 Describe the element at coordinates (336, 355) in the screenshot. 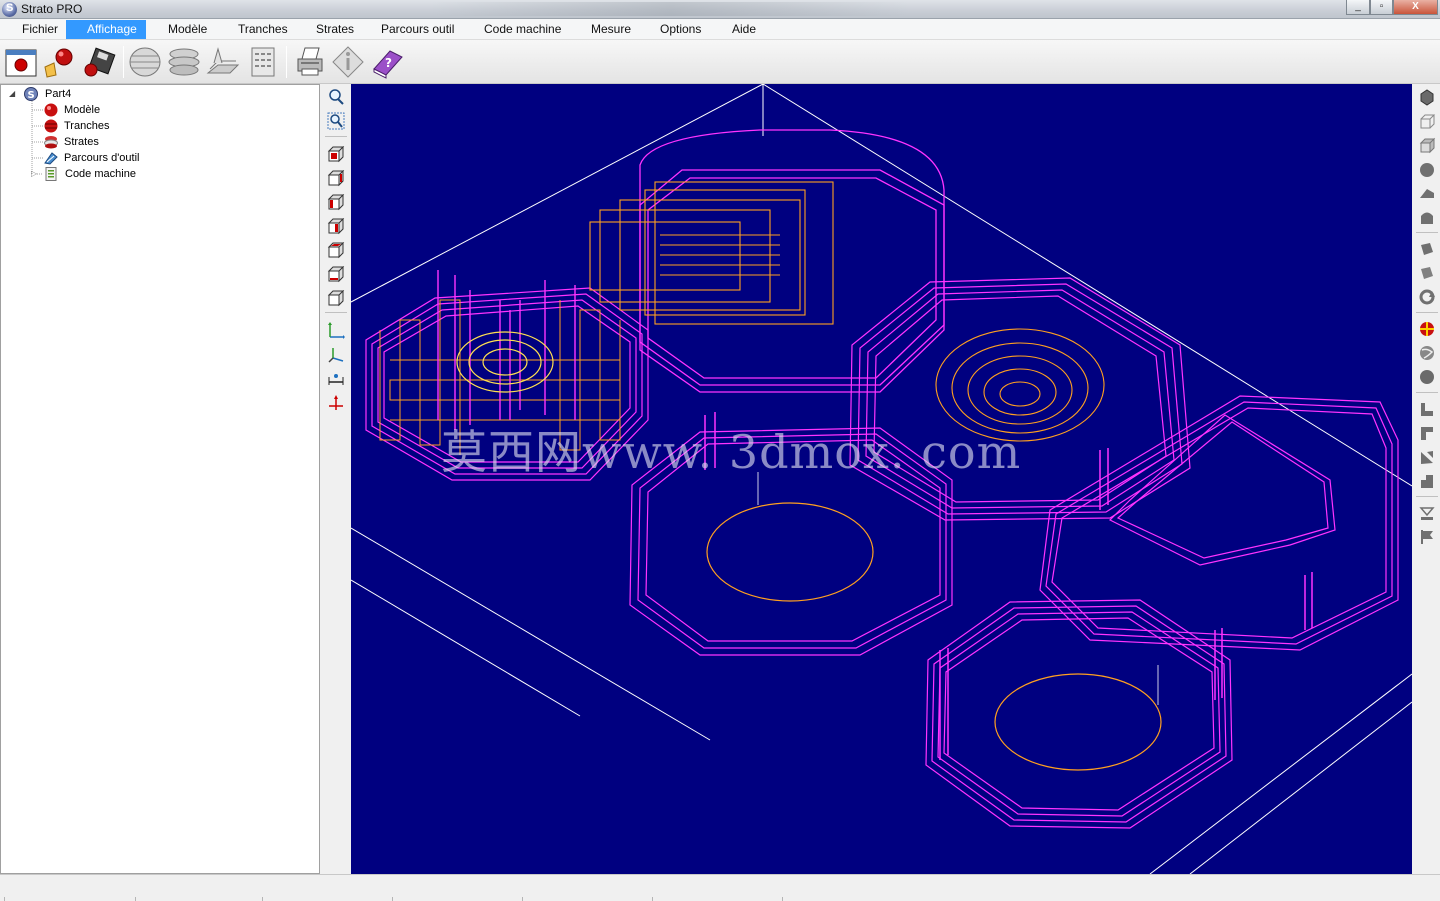

I see `axis-xyz-icon` at that location.